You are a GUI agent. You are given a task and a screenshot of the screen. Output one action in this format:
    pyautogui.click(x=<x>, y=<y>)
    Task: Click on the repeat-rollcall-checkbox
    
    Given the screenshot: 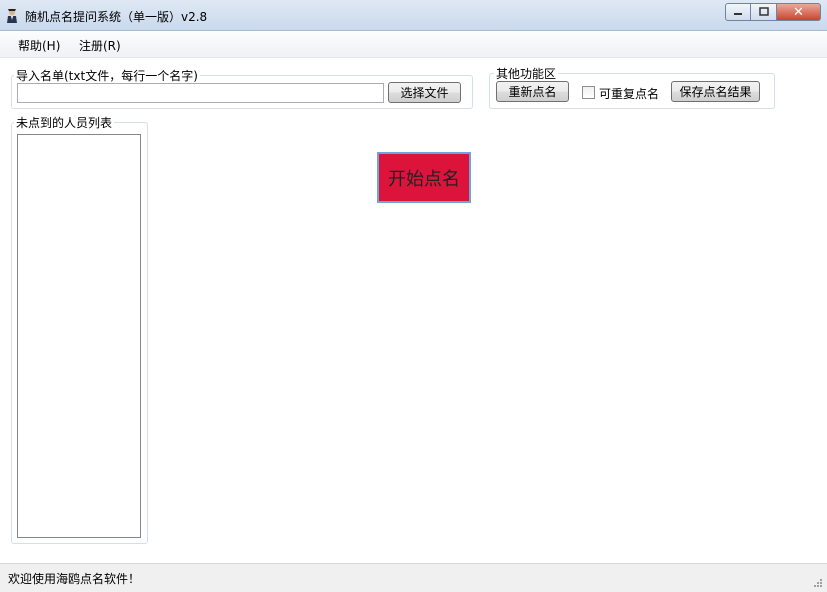 What is the action you would take?
    pyautogui.click(x=588, y=92)
    